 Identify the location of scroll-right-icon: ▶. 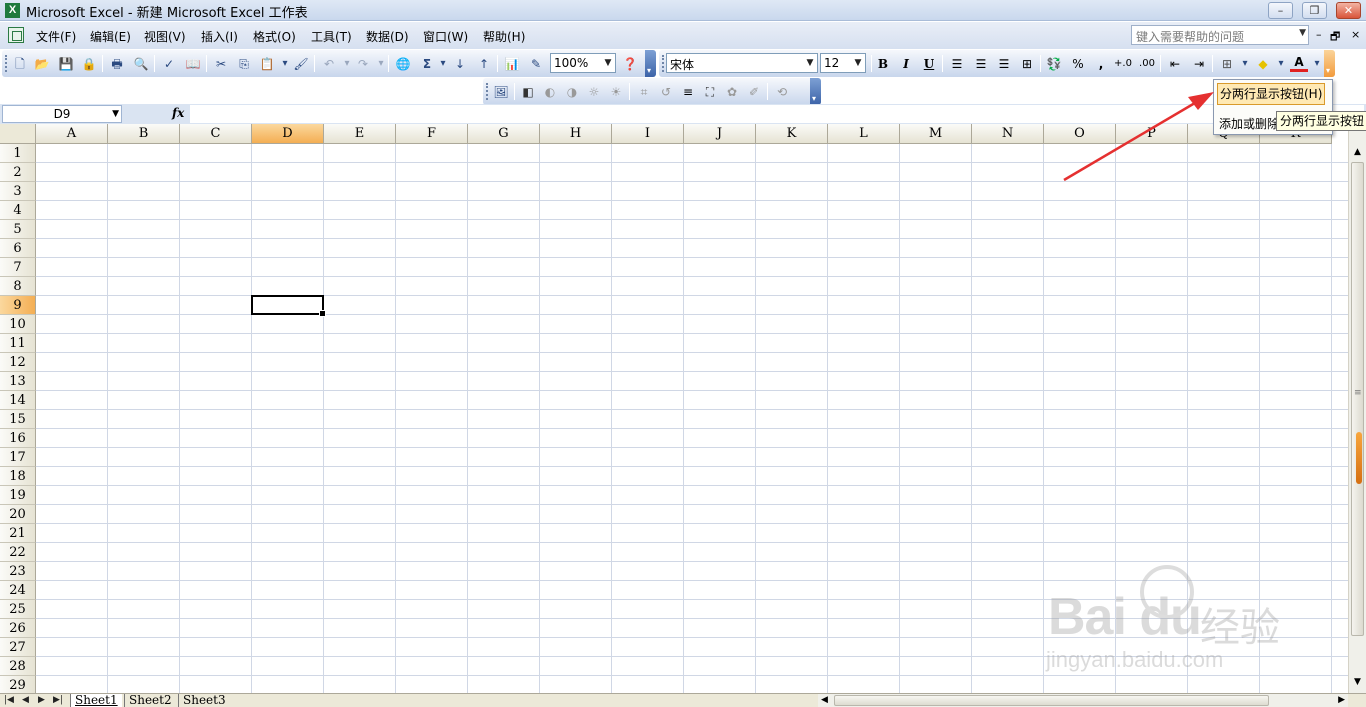
(1341, 700).